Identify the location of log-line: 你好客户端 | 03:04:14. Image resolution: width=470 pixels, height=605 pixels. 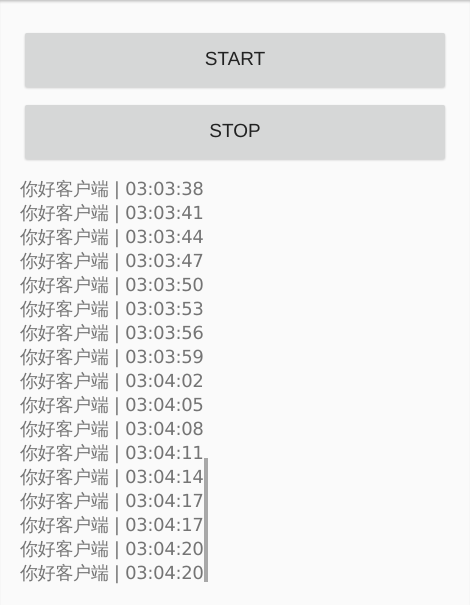
(112, 478).